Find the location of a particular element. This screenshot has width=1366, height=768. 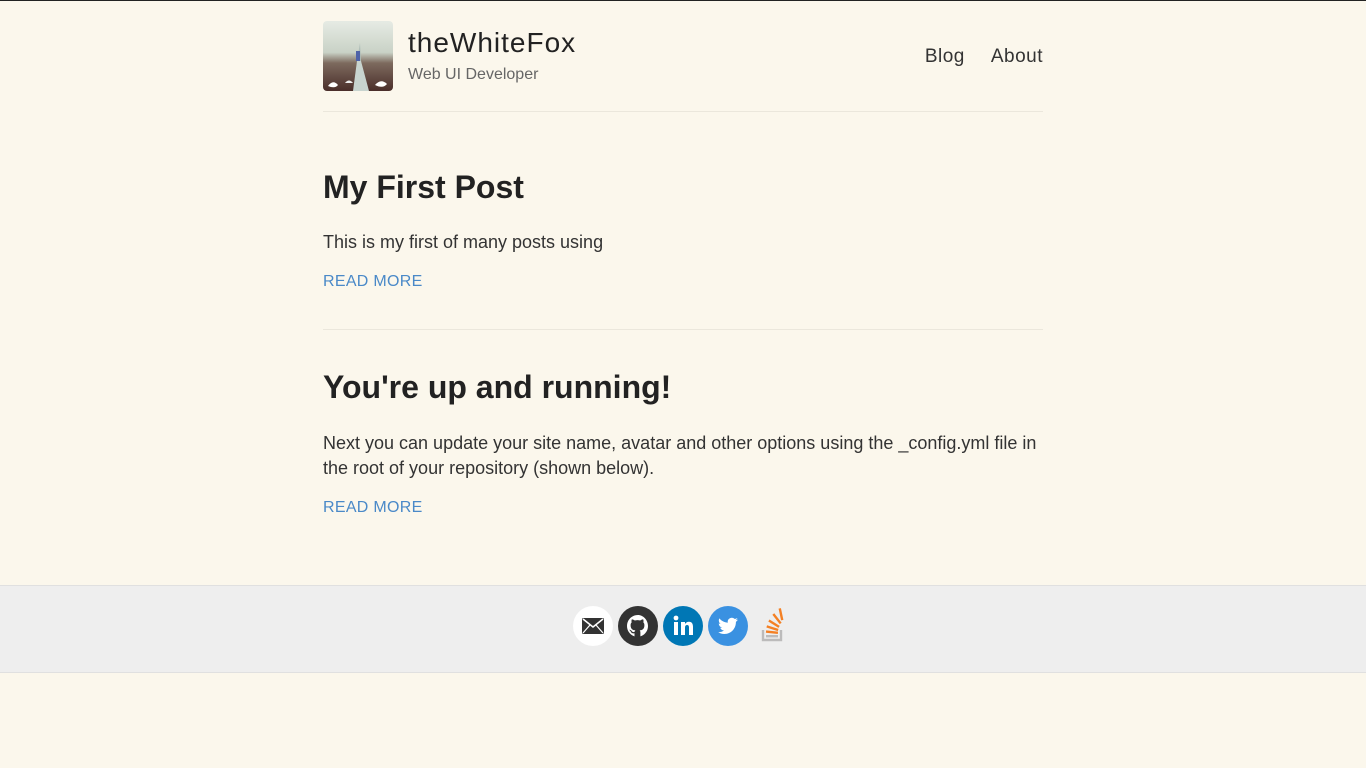

linkedin-link is located at coordinates (683, 626).